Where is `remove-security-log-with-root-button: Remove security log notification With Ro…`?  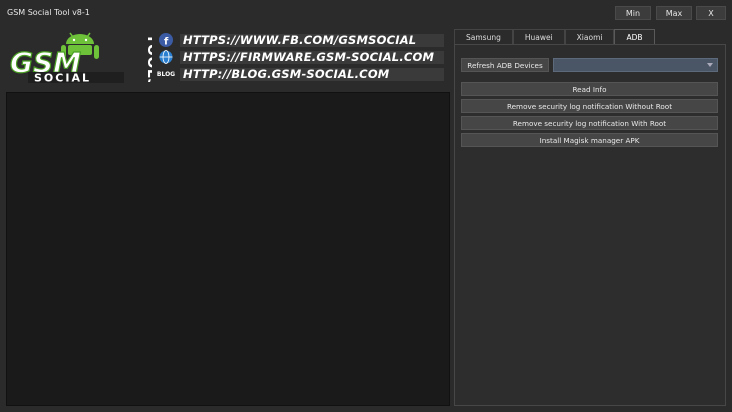
remove-security-log-with-root-button: Remove security log notification With Ro… is located at coordinates (589, 123).